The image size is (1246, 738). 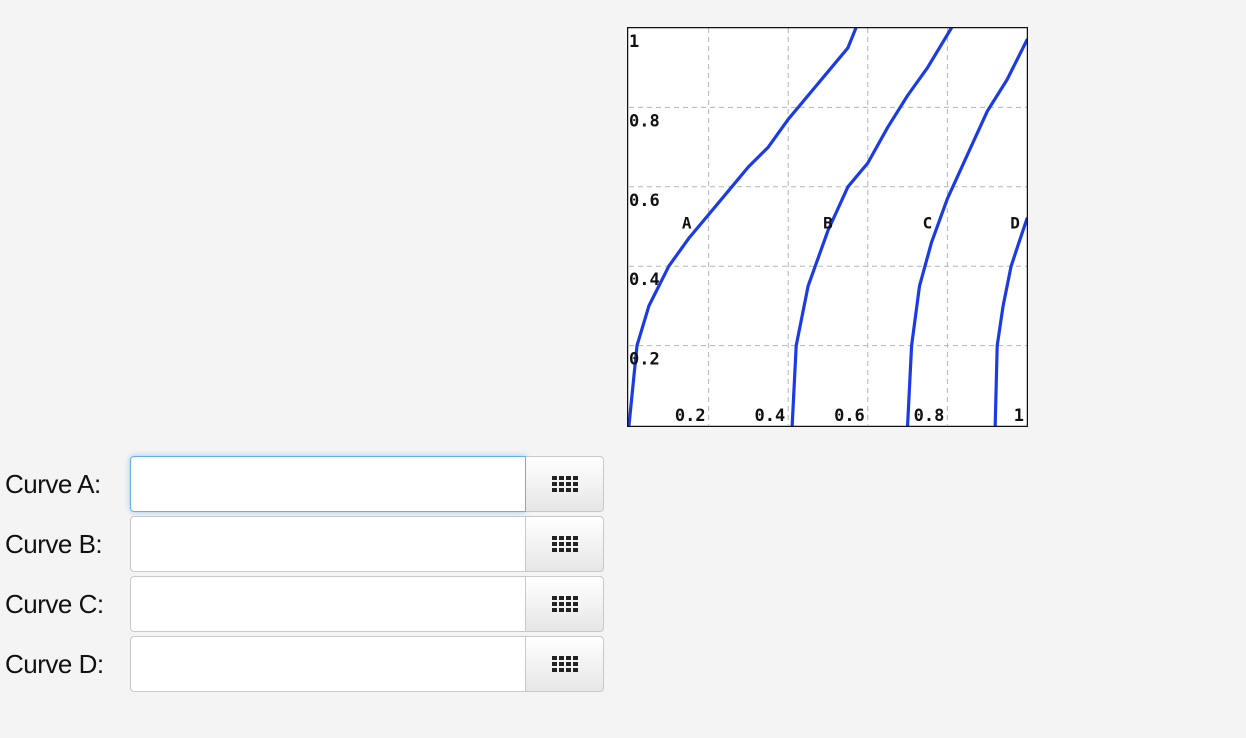 I want to click on x-tick-label: 0.6, so click(x=849, y=416).